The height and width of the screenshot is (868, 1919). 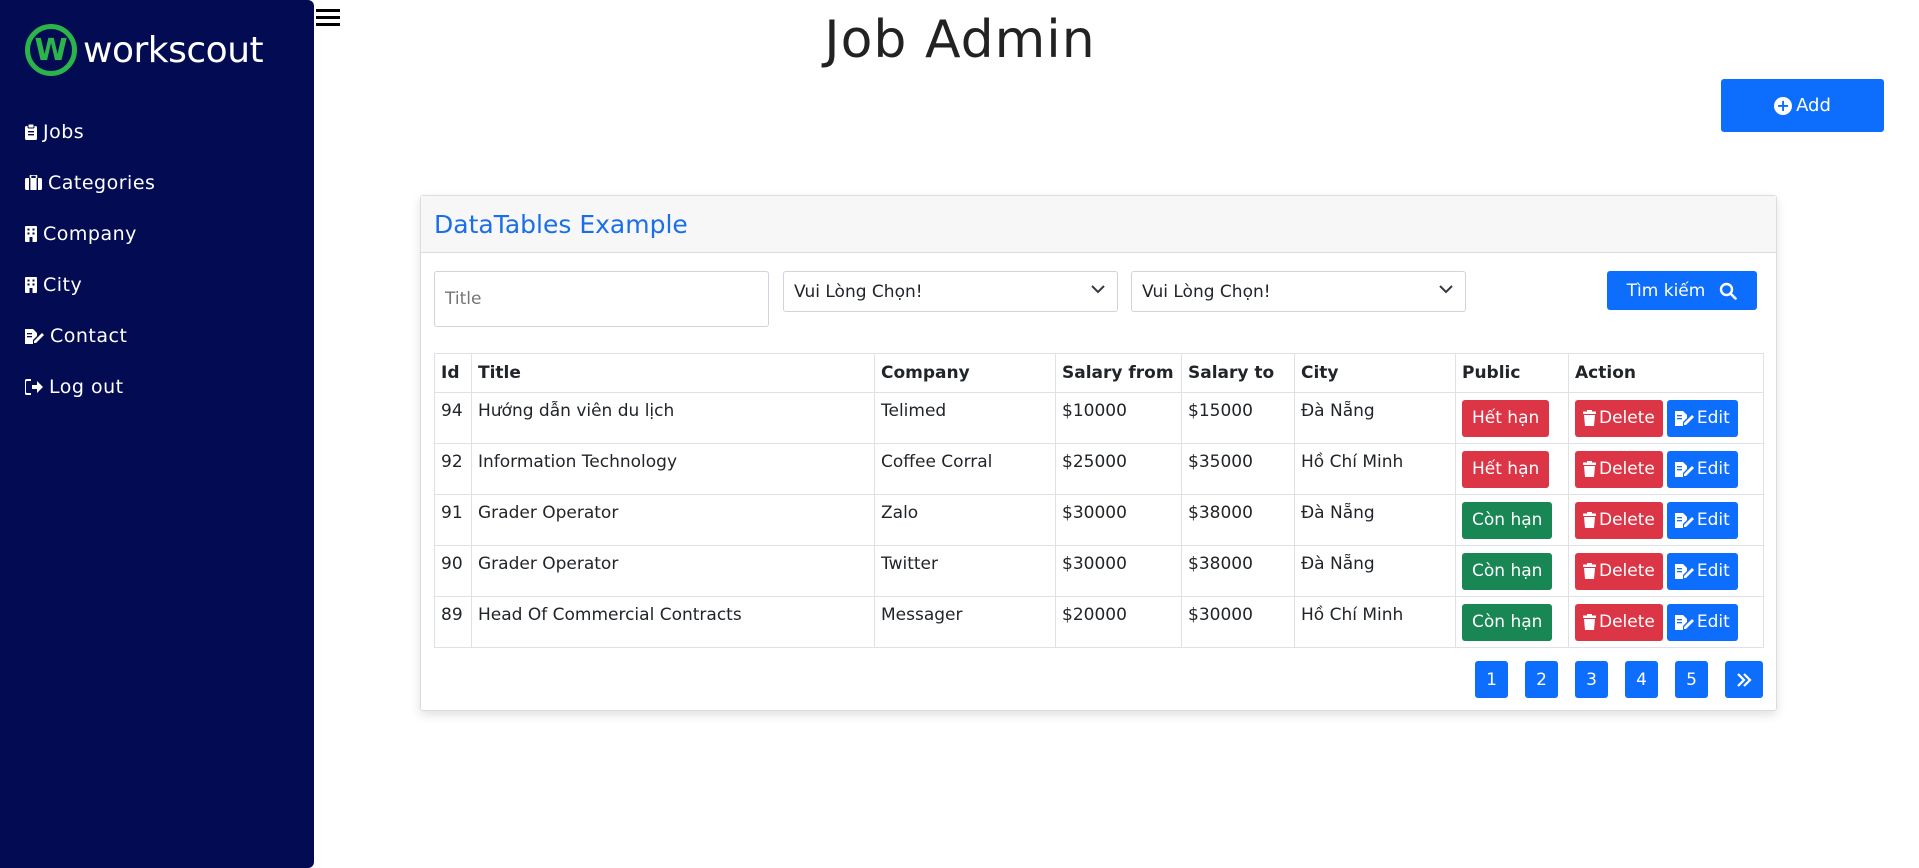 What do you see at coordinates (965, 520) in the screenshot?
I see `cell-company: Zalo` at bounding box center [965, 520].